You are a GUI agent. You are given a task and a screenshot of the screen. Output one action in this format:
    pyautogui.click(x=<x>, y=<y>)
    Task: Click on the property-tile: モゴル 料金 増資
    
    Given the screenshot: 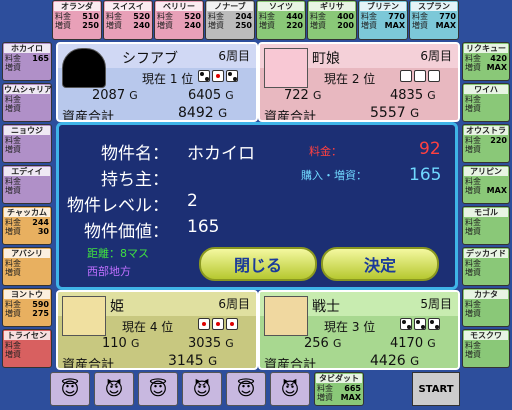 What is the action you would take?
    pyautogui.click(x=486, y=225)
    